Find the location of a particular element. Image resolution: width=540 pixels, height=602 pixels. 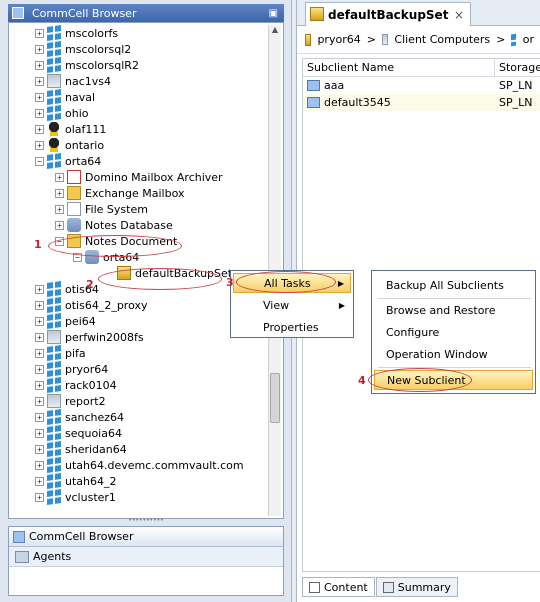

tree-item: + olaf111 is located at coordinates (70, 129).